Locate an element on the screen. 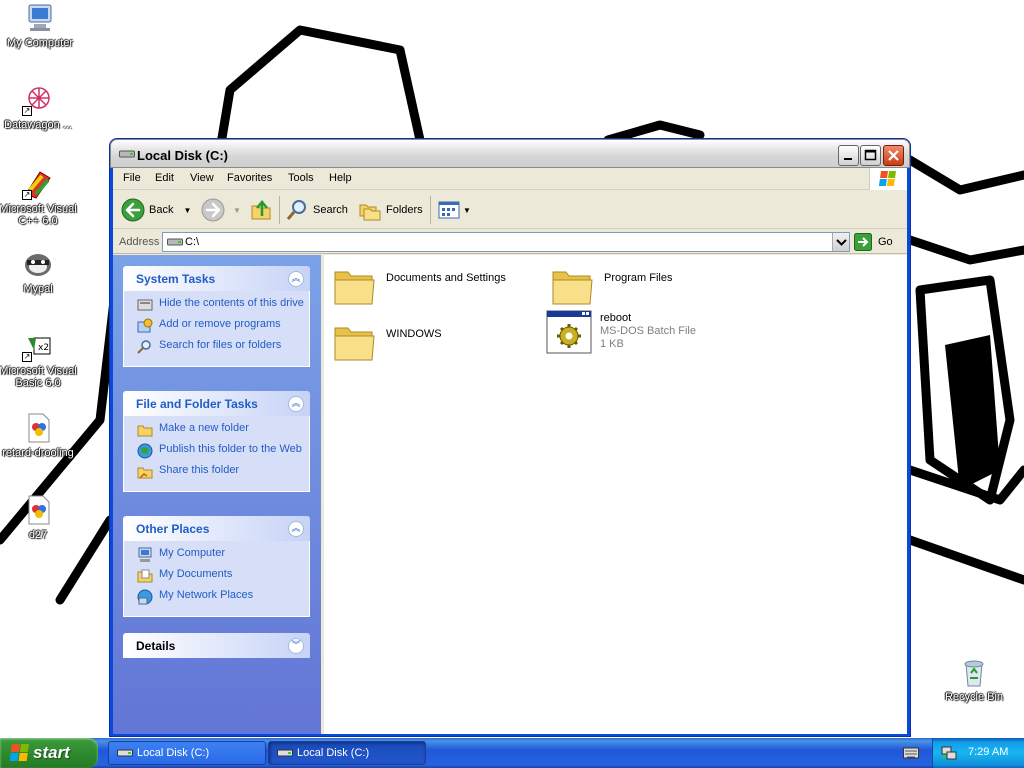 This screenshot has height=768, width=1024. start-button: start is located at coordinates (49, 753).